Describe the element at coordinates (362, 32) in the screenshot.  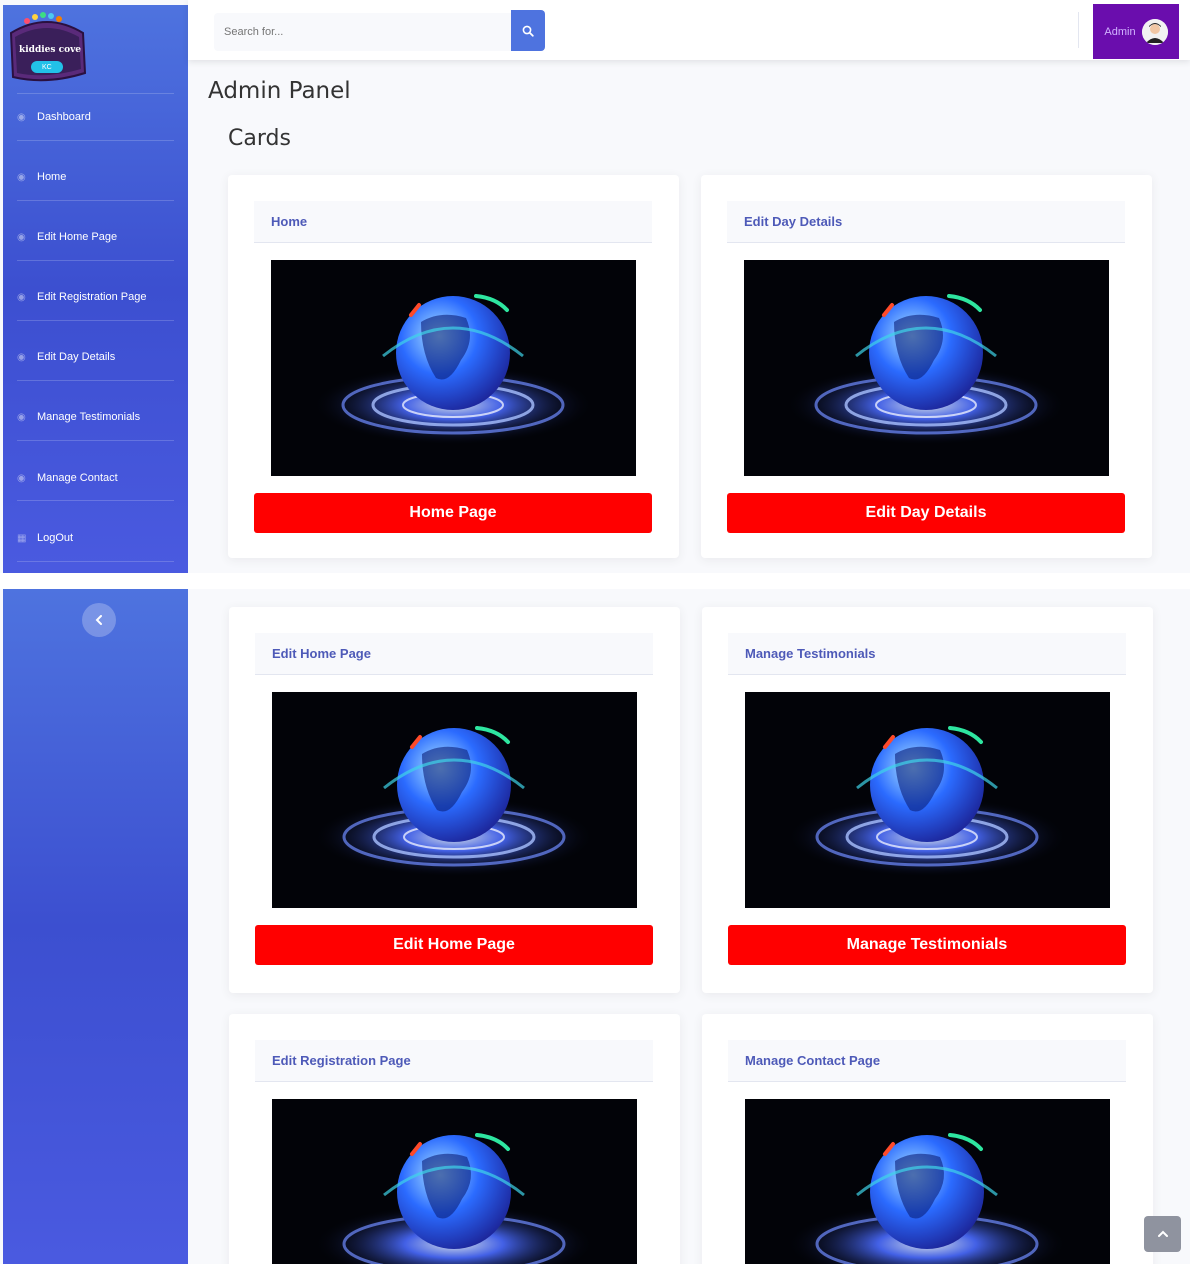
I see `search-input` at that location.